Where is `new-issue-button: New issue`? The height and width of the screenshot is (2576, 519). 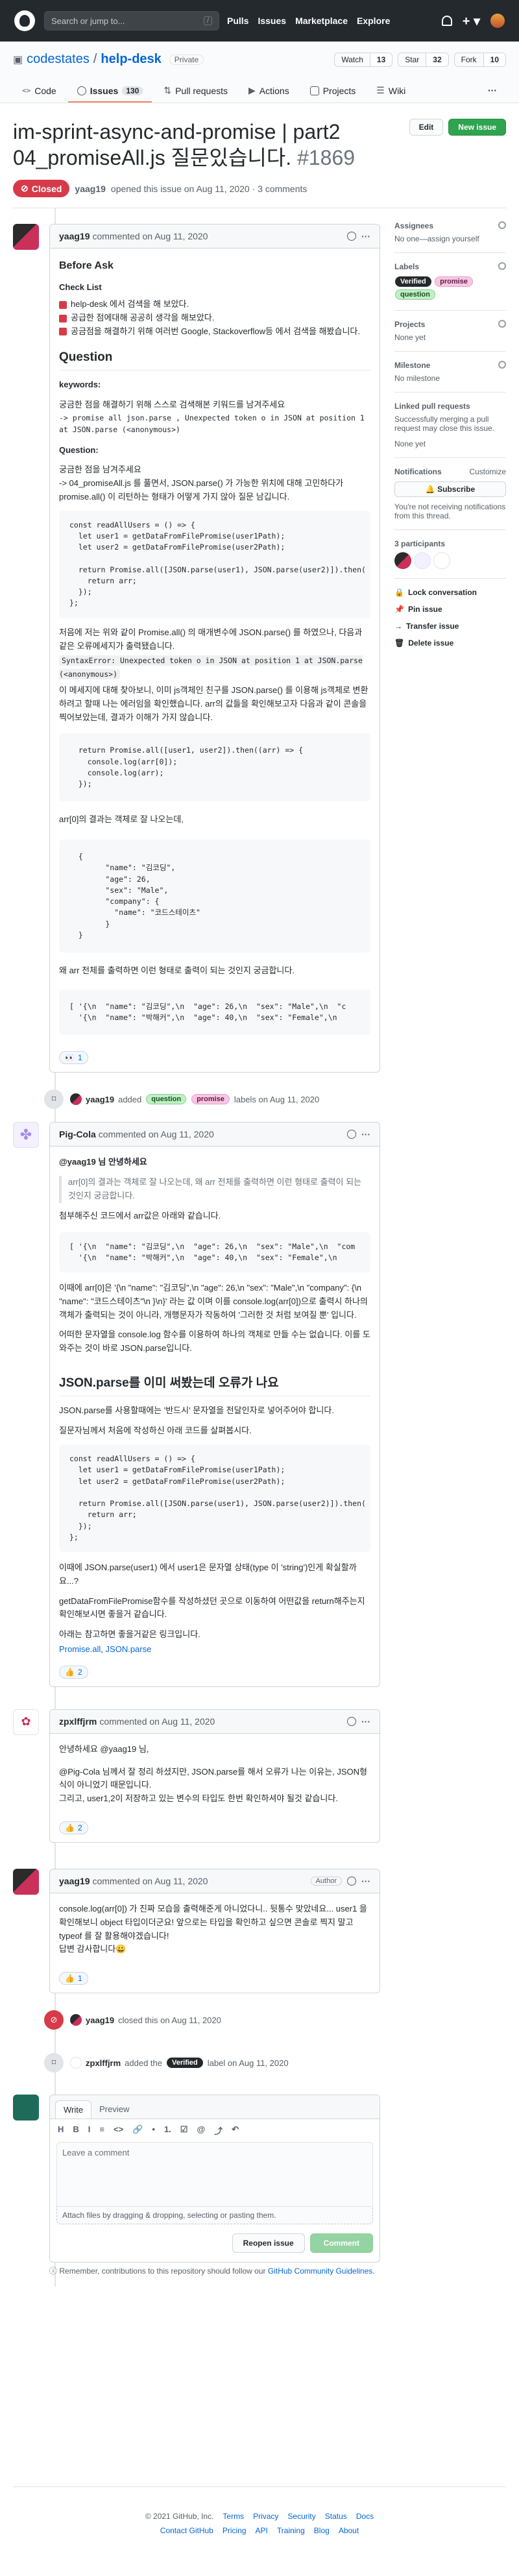
new-issue-button: New issue is located at coordinates (477, 127).